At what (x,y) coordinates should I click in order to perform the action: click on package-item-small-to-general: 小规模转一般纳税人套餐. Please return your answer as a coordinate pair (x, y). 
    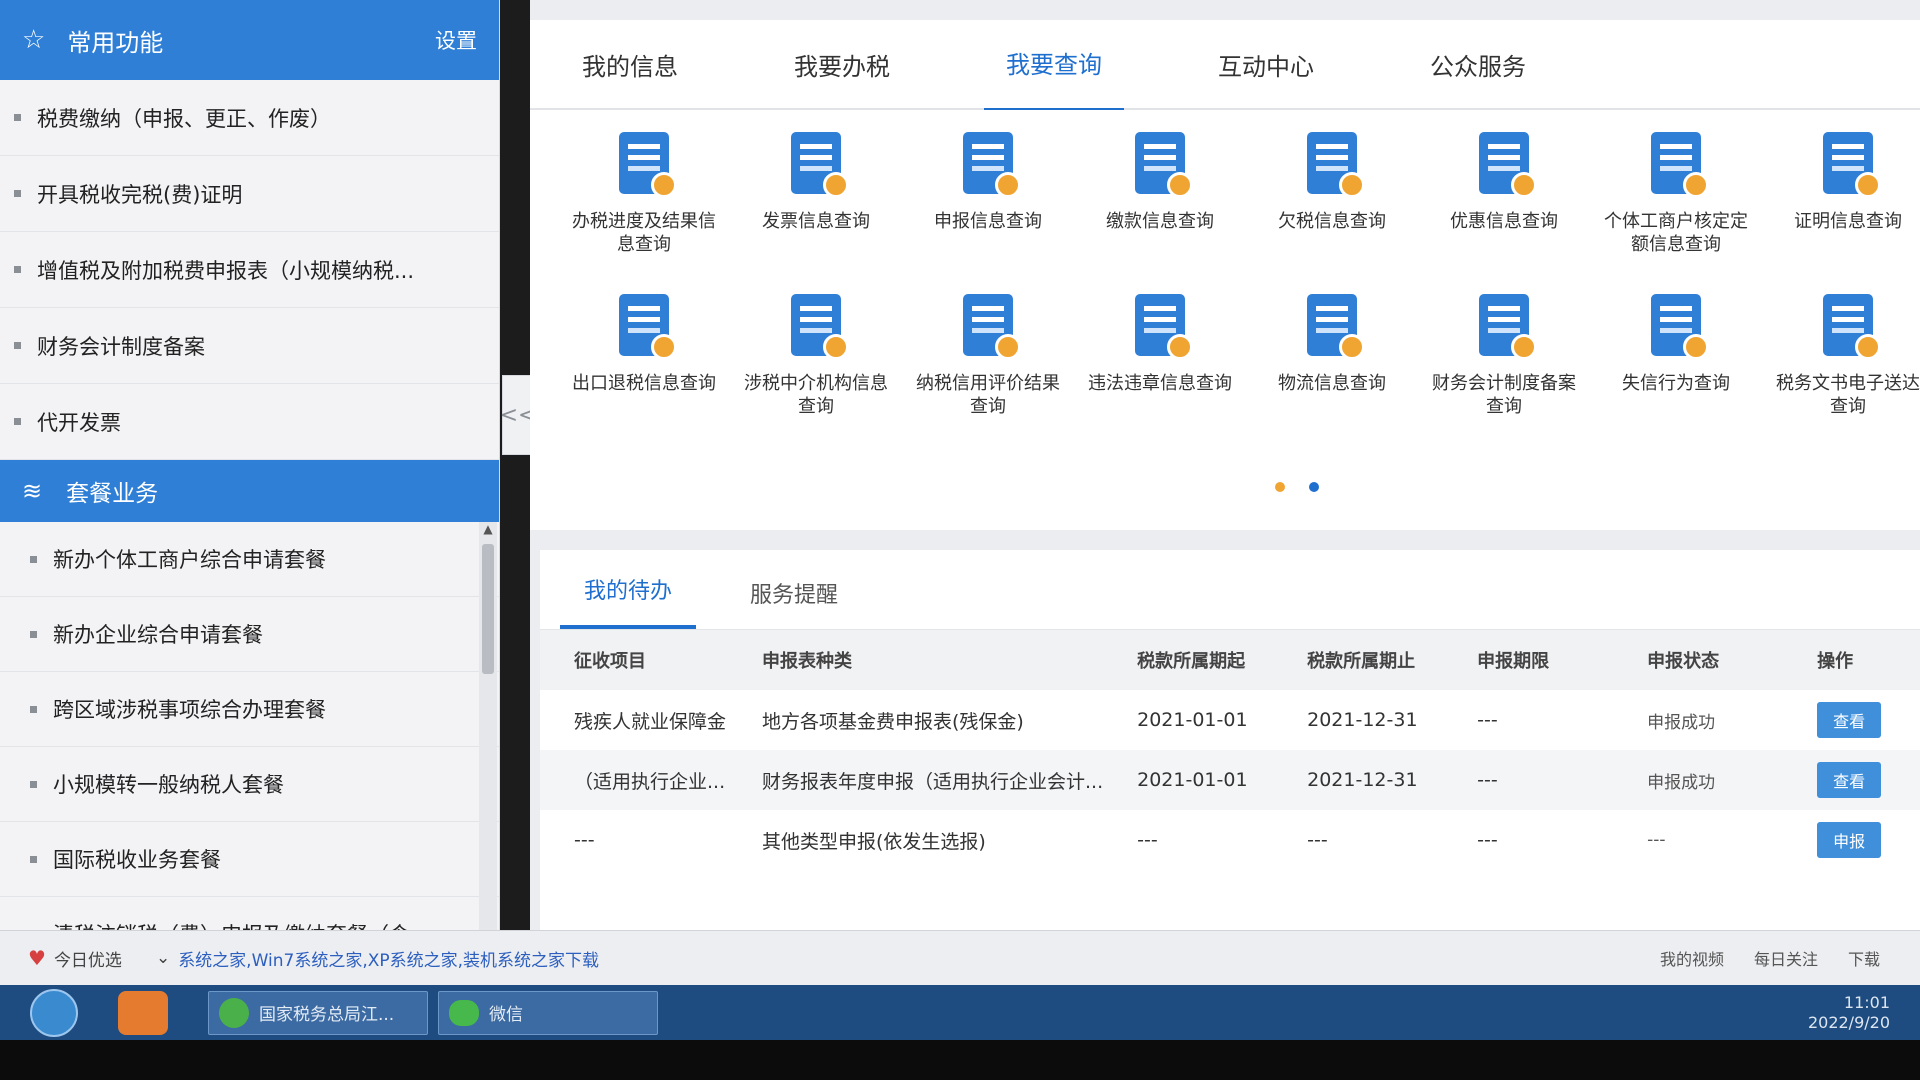
    Looking at the image, I should click on (249, 784).